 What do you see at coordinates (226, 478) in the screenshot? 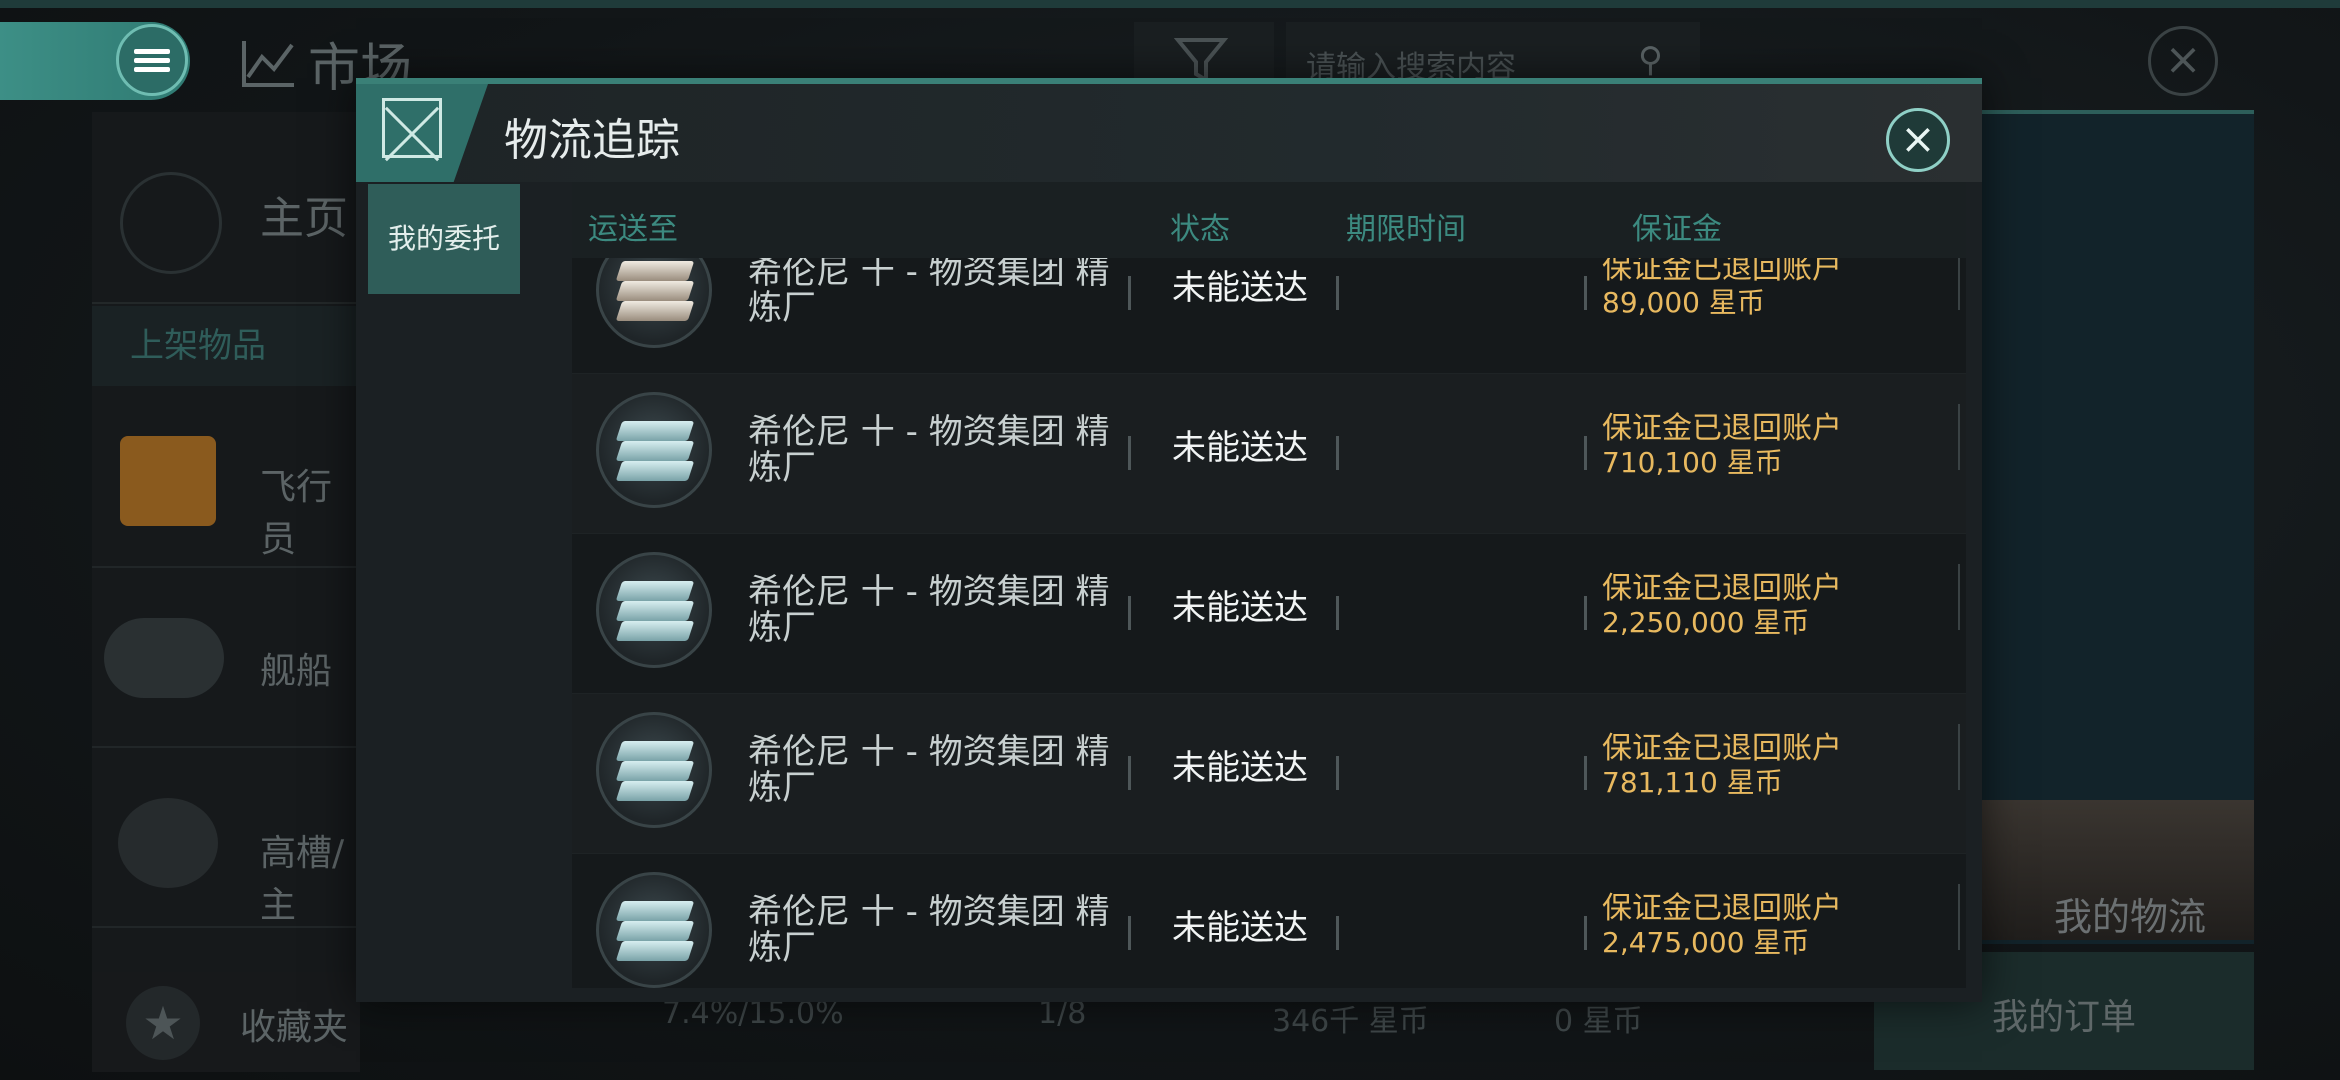
I see `category-pilot: 飞行员` at bounding box center [226, 478].